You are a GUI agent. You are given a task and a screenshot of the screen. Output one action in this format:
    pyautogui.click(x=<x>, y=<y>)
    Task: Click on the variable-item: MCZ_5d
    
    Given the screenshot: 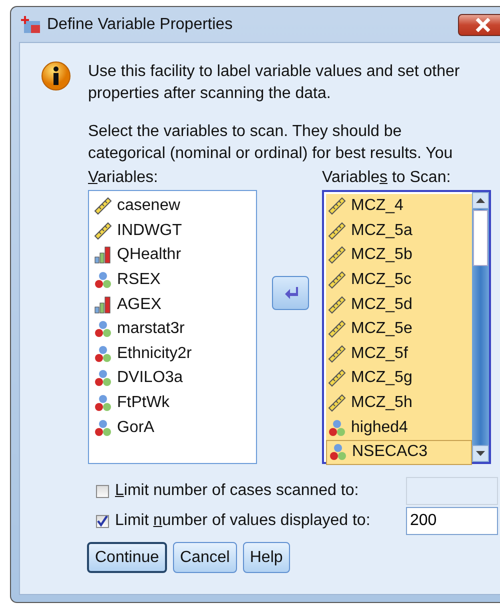 What is the action you would take?
    pyautogui.click(x=399, y=304)
    